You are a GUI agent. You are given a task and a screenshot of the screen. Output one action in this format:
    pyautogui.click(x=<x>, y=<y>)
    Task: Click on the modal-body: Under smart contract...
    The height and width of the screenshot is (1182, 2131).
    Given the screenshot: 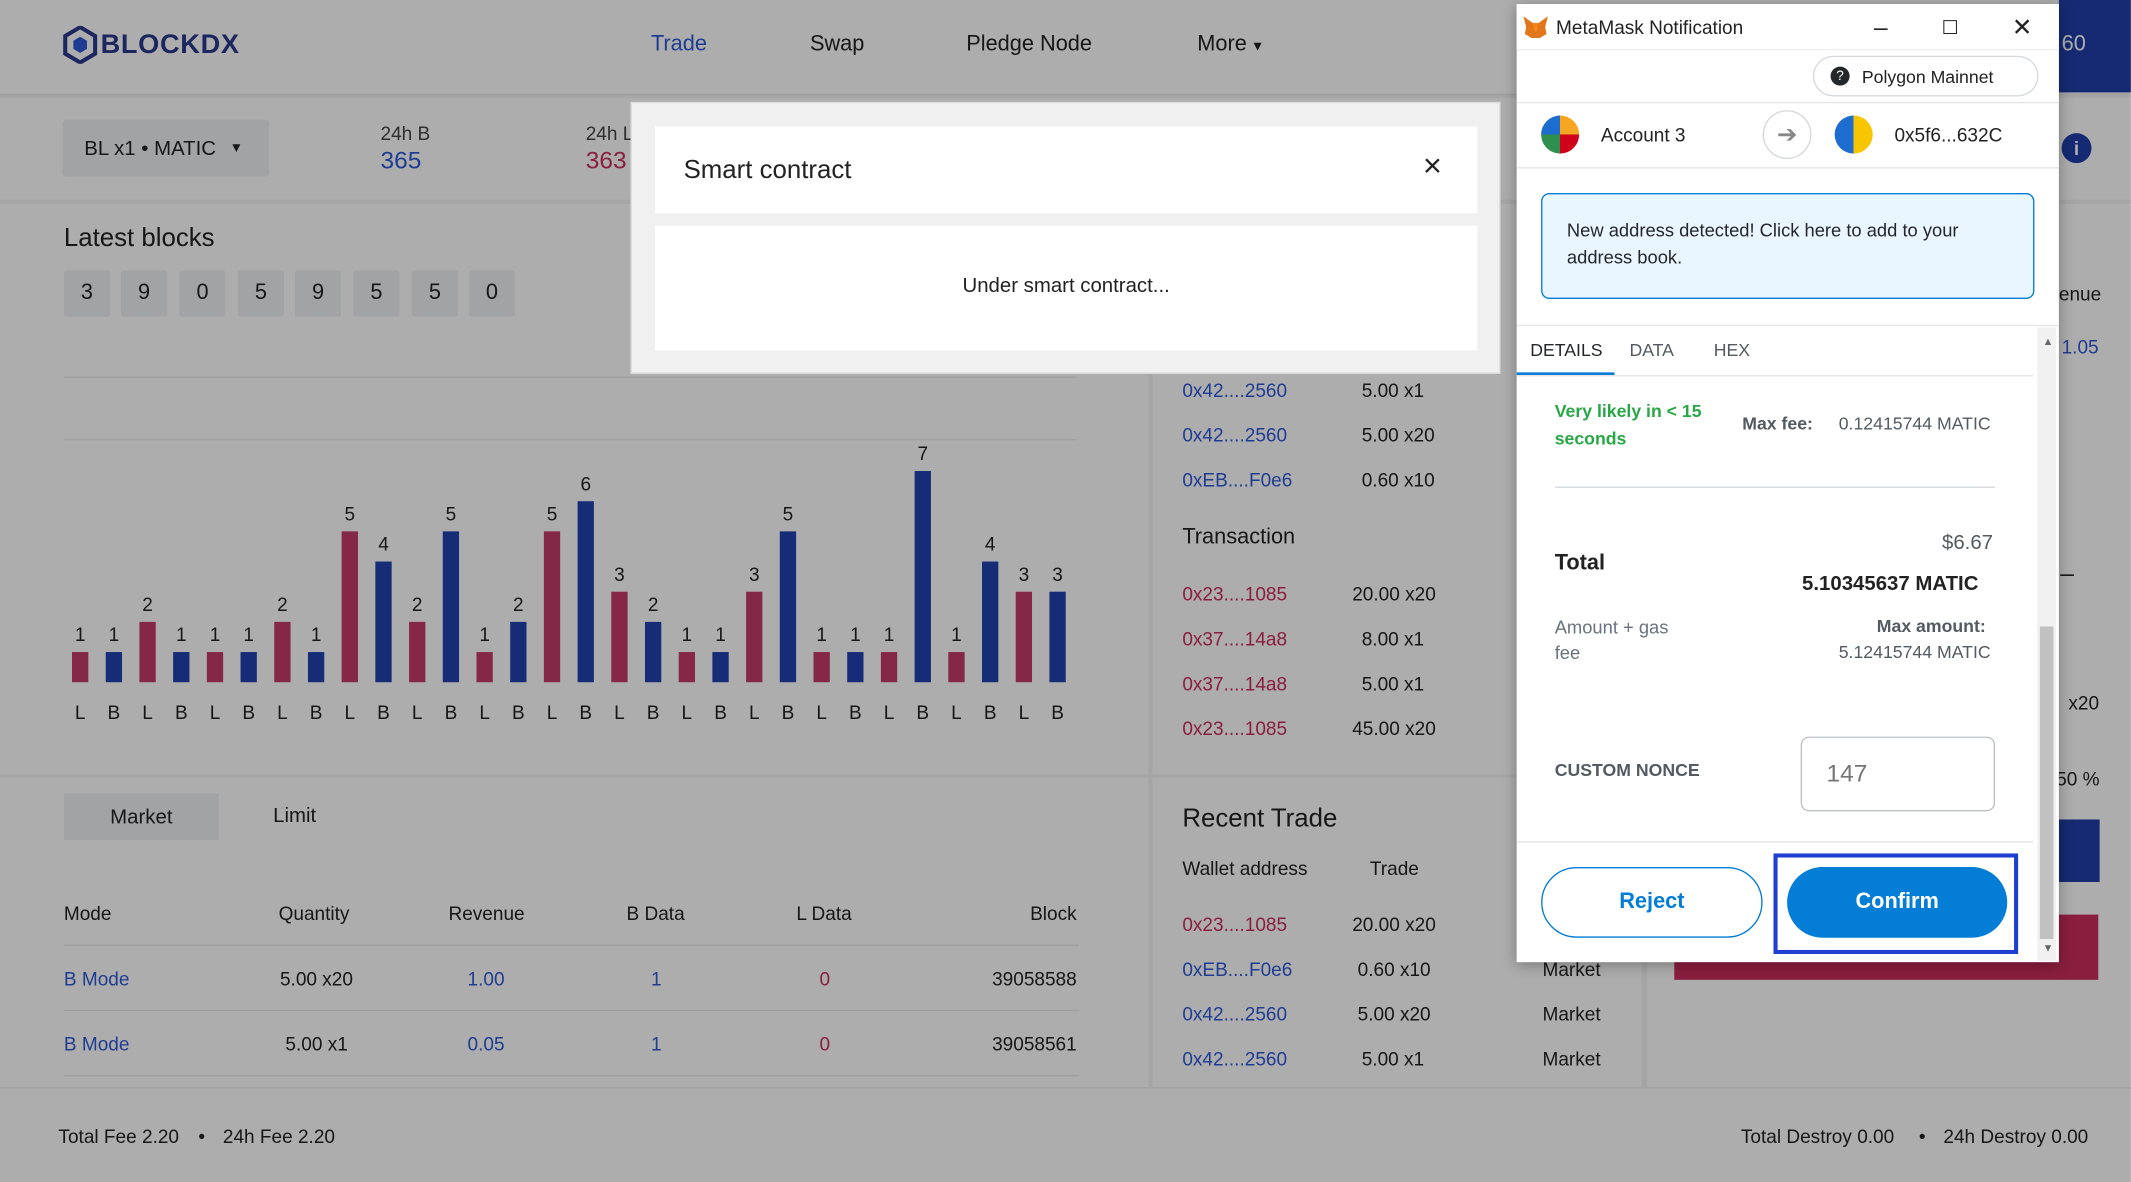 What is the action you would take?
    pyautogui.click(x=1066, y=288)
    